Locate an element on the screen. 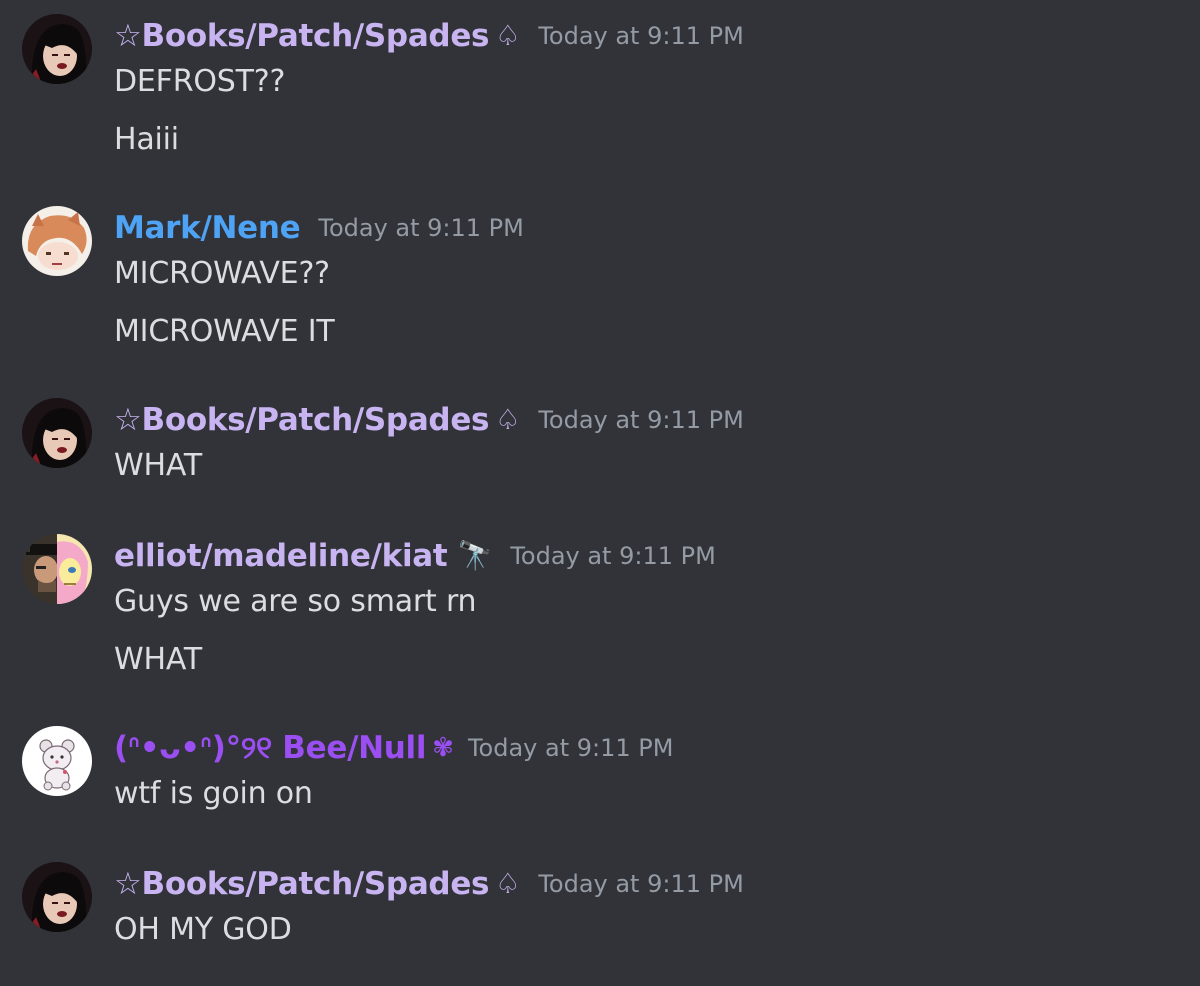  message-text: wtf is goin on is located at coordinates (213, 793).